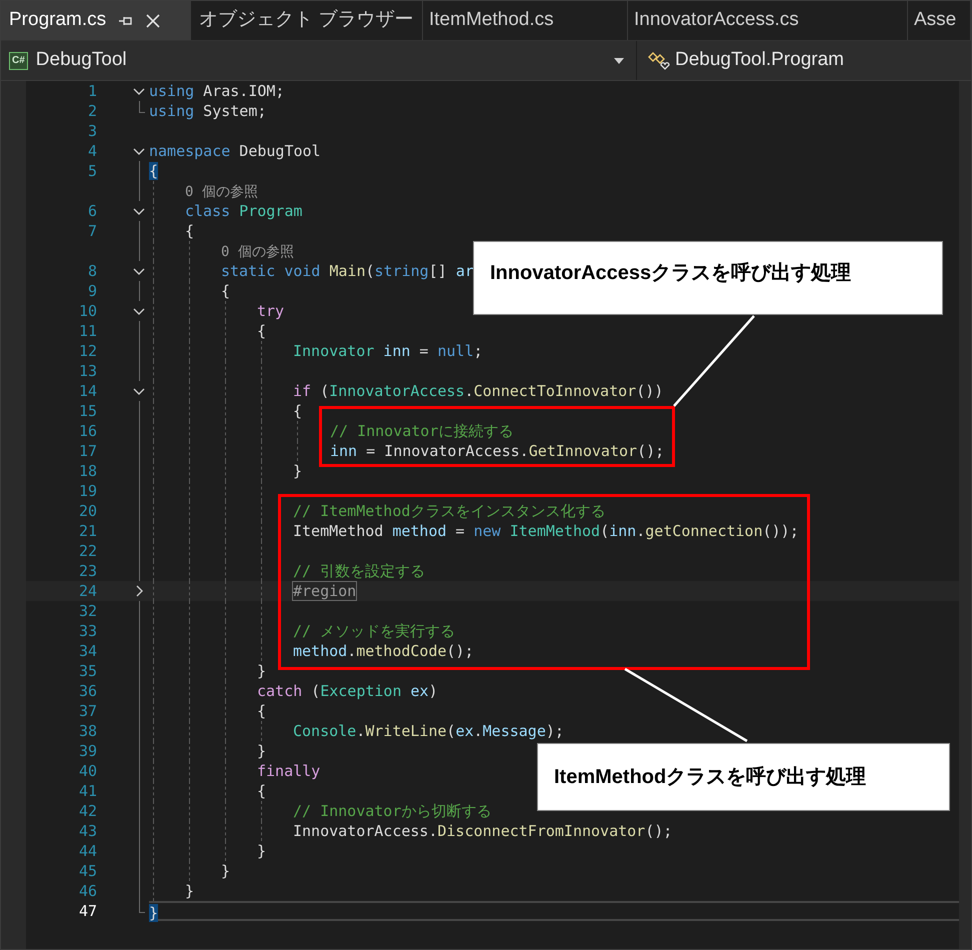 The width and height of the screenshot is (972, 950). Describe the element at coordinates (87, 871) in the screenshot. I see `line-number: 45` at that location.